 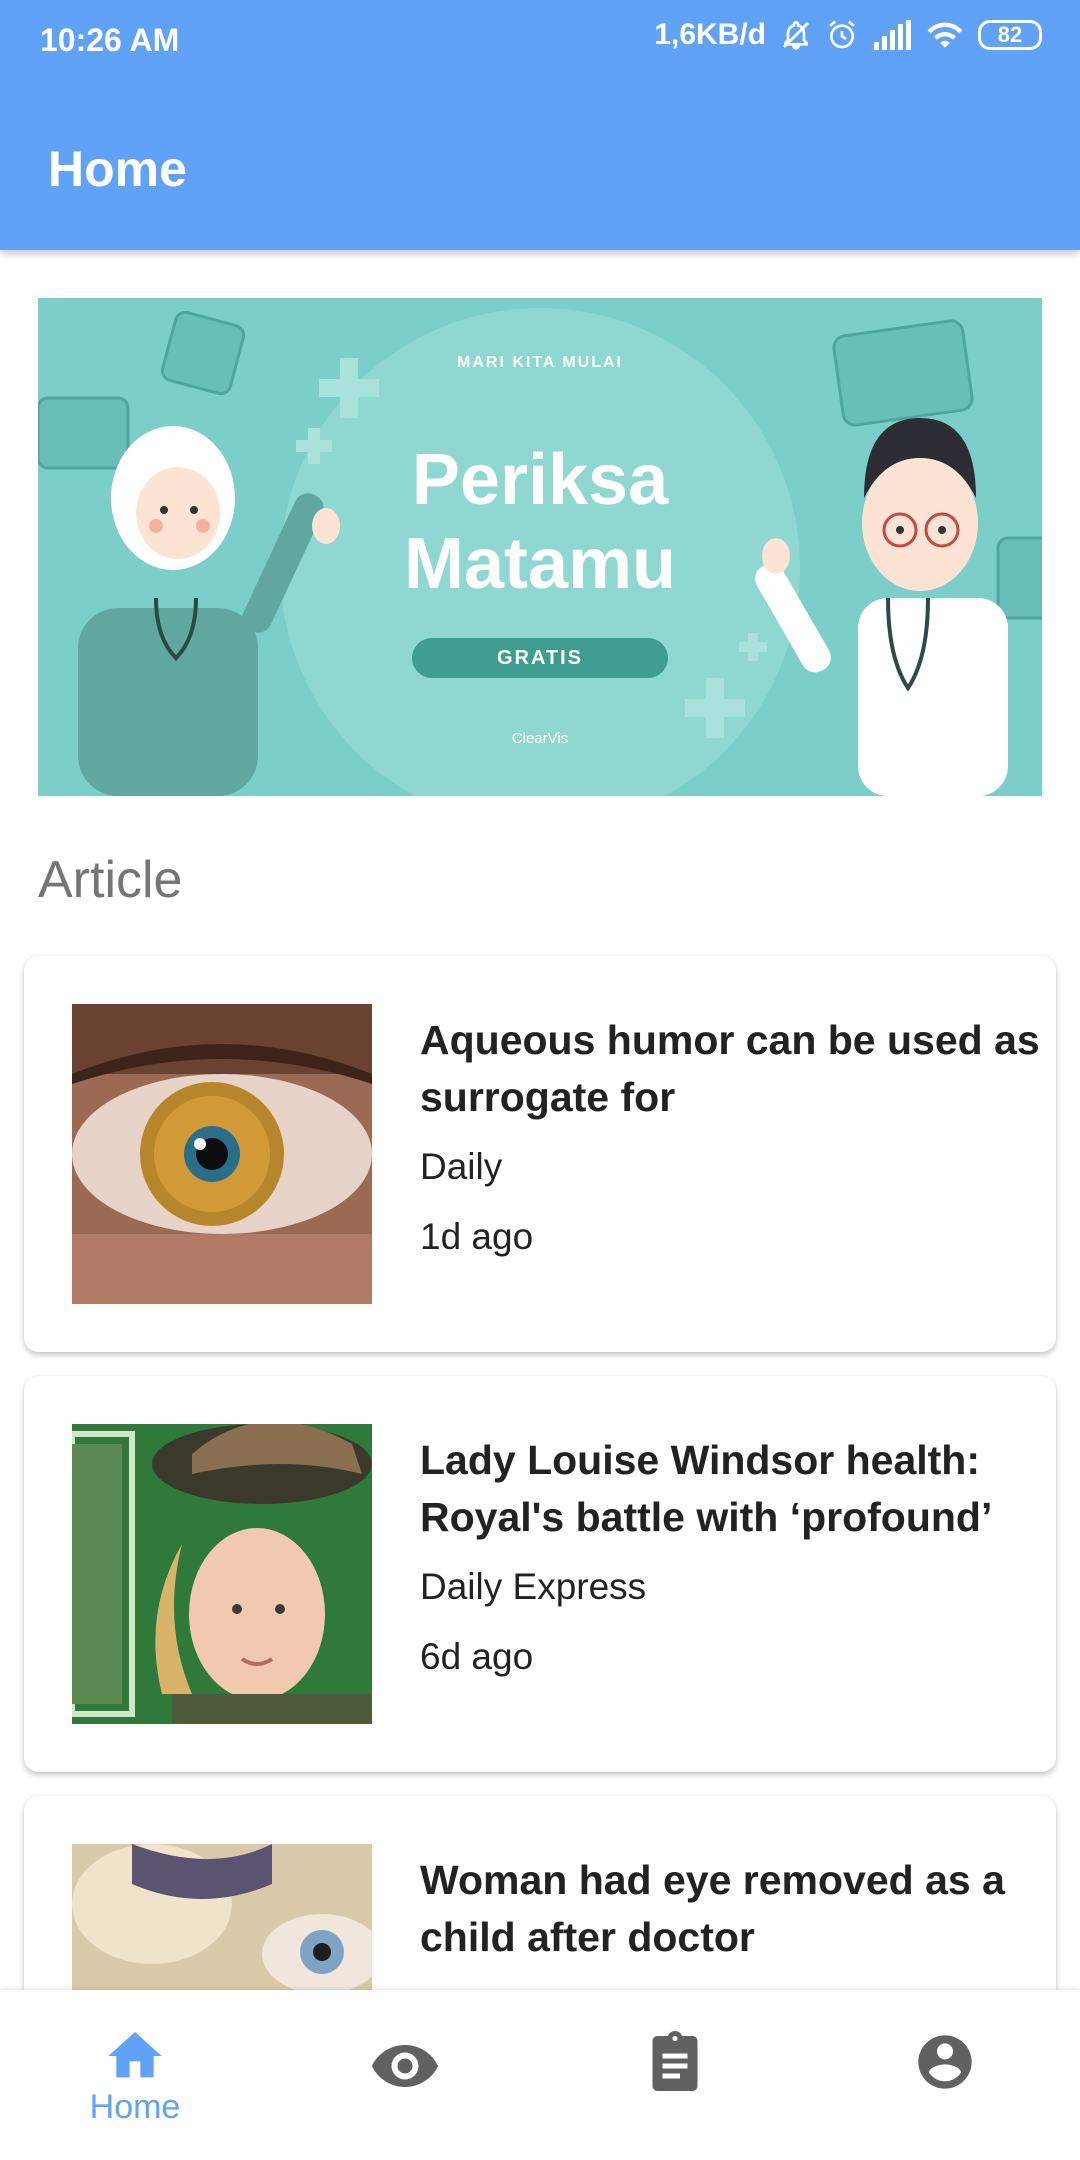 What do you see at coordinates (540, 658) in the screenshot?
I see `banner-badge: GRATIS` at bounding box center [540, 658].